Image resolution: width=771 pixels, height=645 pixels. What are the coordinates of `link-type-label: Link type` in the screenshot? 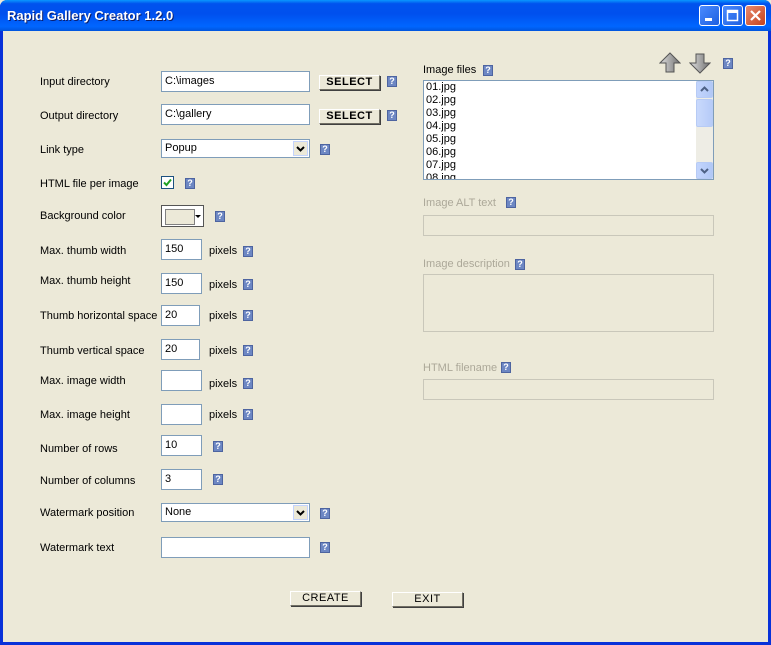 It's located at (62, 150).